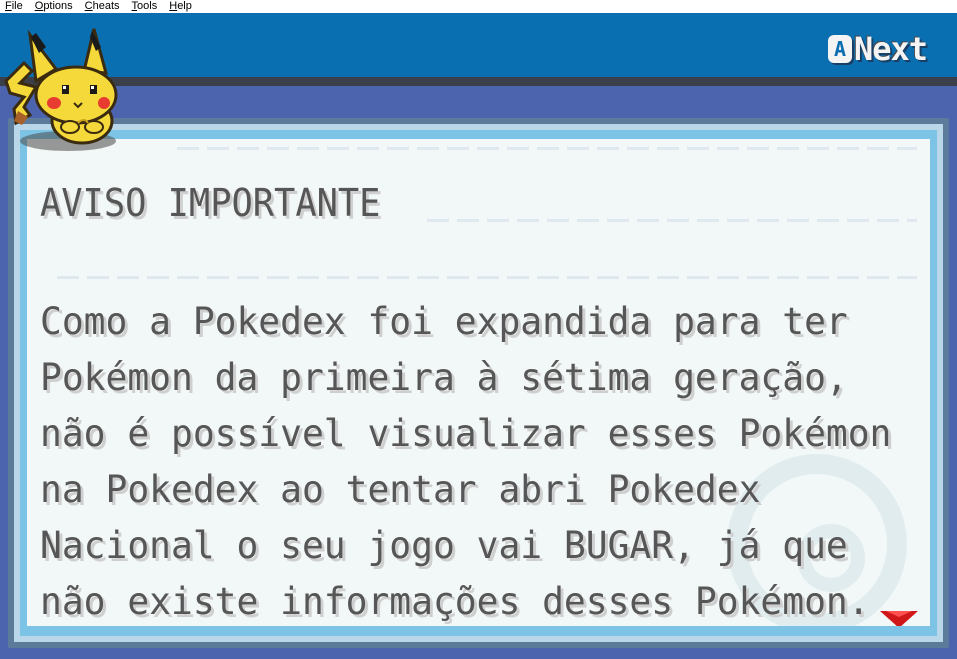 Image resolution: width=957 pixels, height=659 pixels. Describe the element at coordinates (478, 45) in the screenshot. I see `header-bar` at that location.